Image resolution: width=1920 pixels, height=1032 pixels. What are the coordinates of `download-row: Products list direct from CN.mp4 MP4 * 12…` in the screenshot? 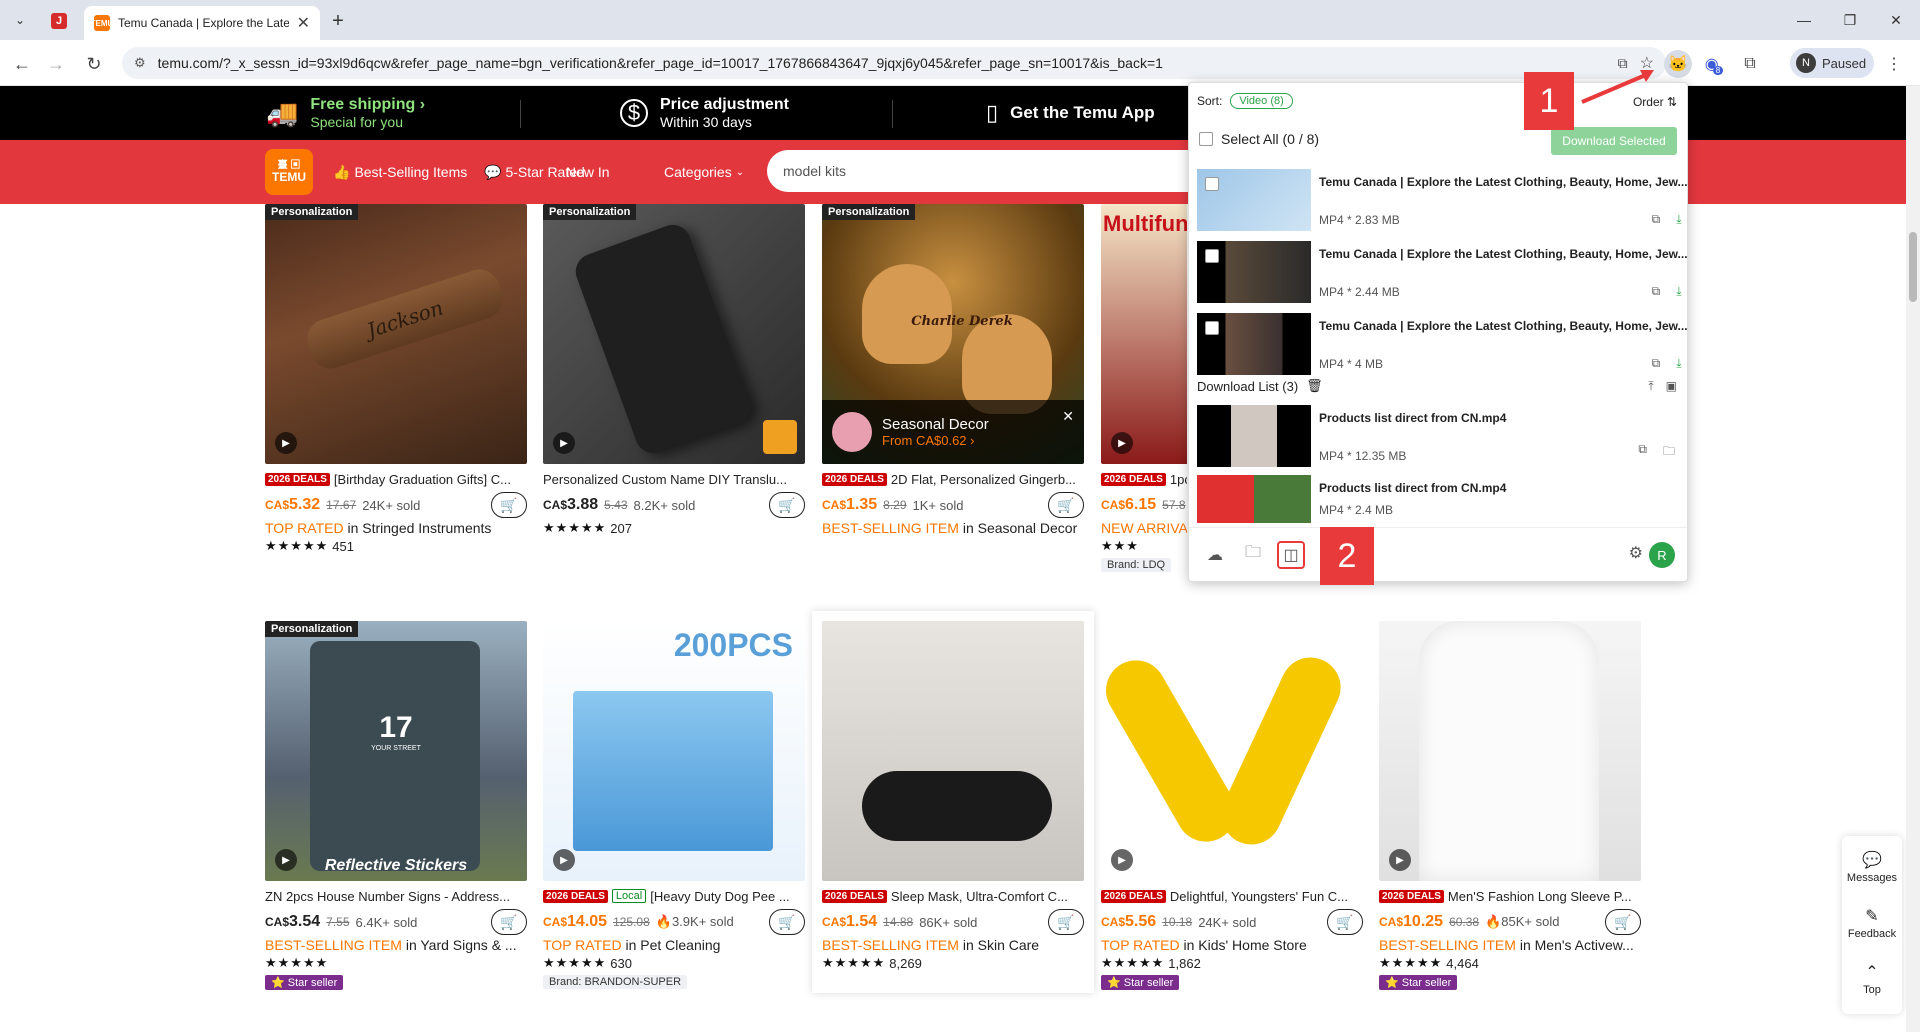 It's located at (1439, 437).